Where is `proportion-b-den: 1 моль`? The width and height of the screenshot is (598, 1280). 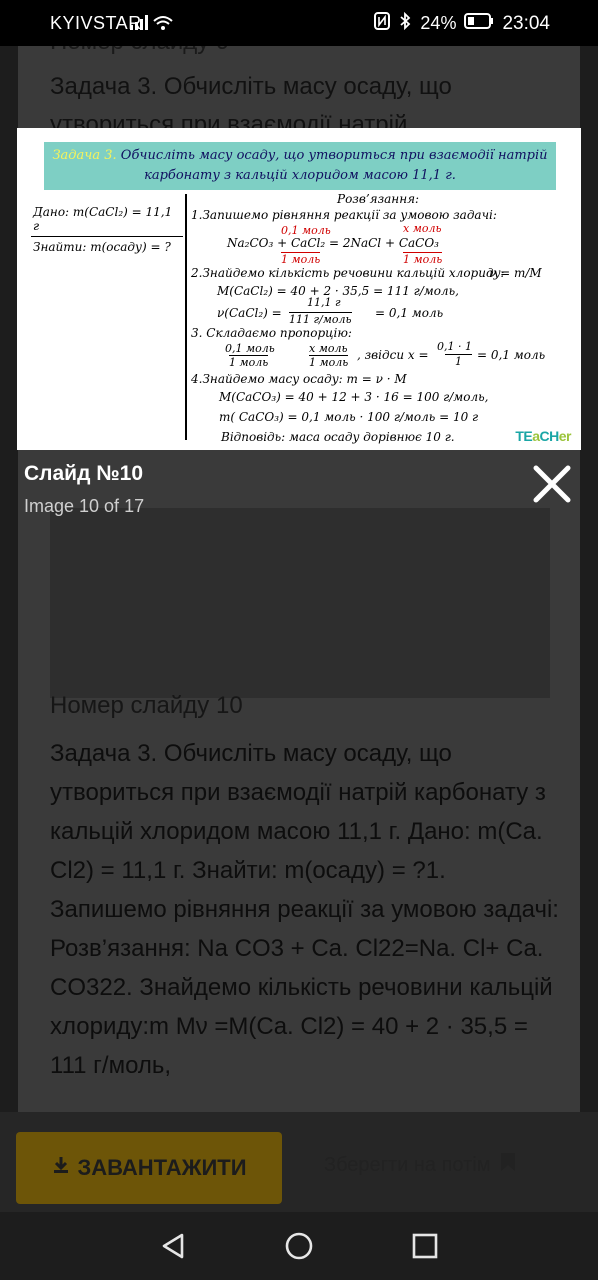
proportion-b-den: 1 моль is located at coordinates (329, 362).